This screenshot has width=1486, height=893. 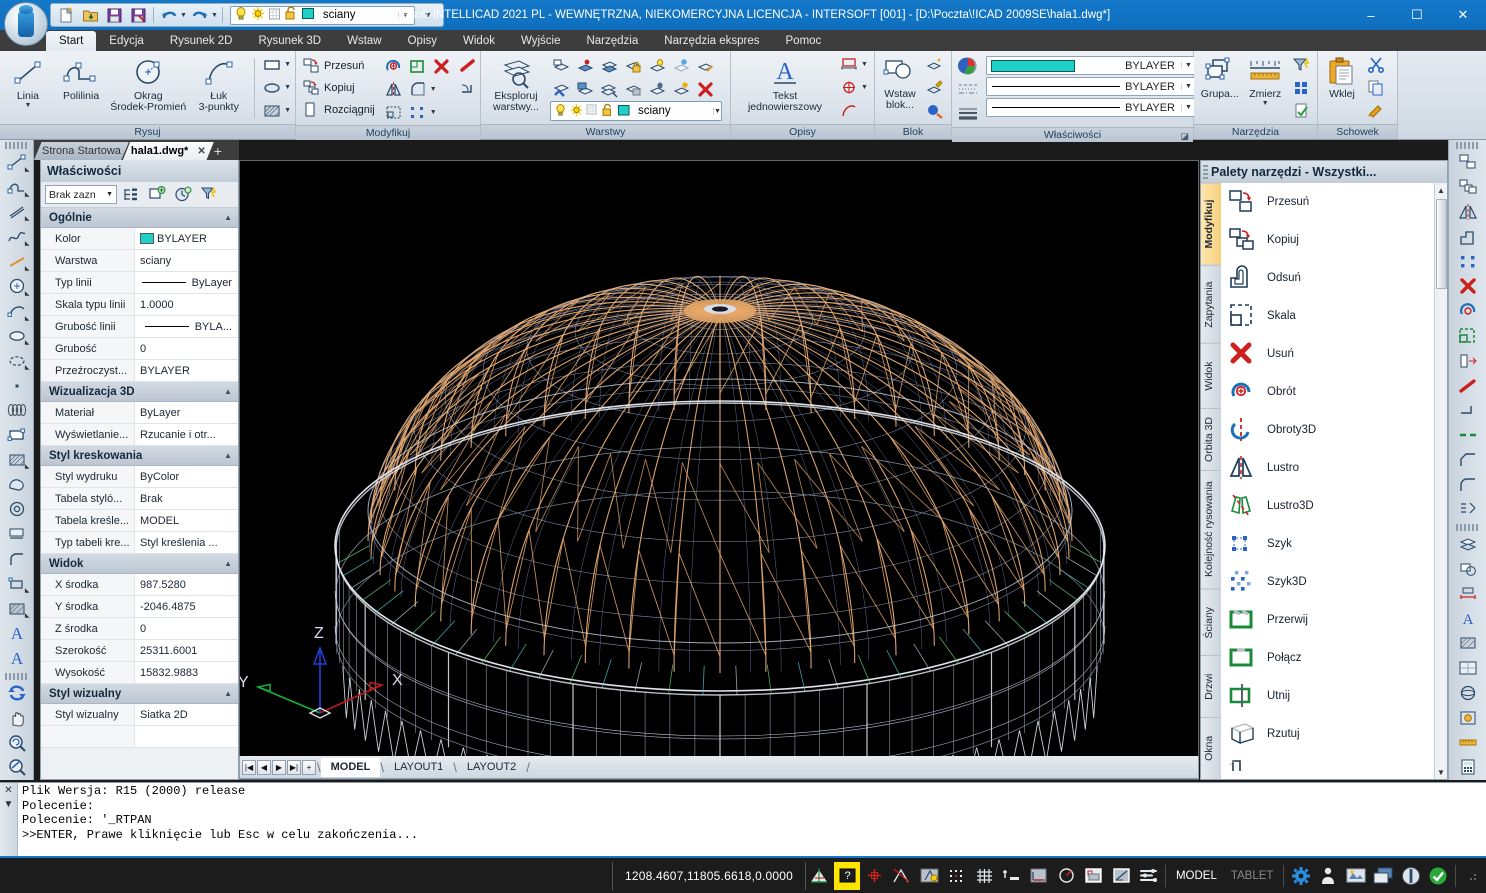 I want to click on vtool-polyline-icon: ◣, so click(x=17, y=187).